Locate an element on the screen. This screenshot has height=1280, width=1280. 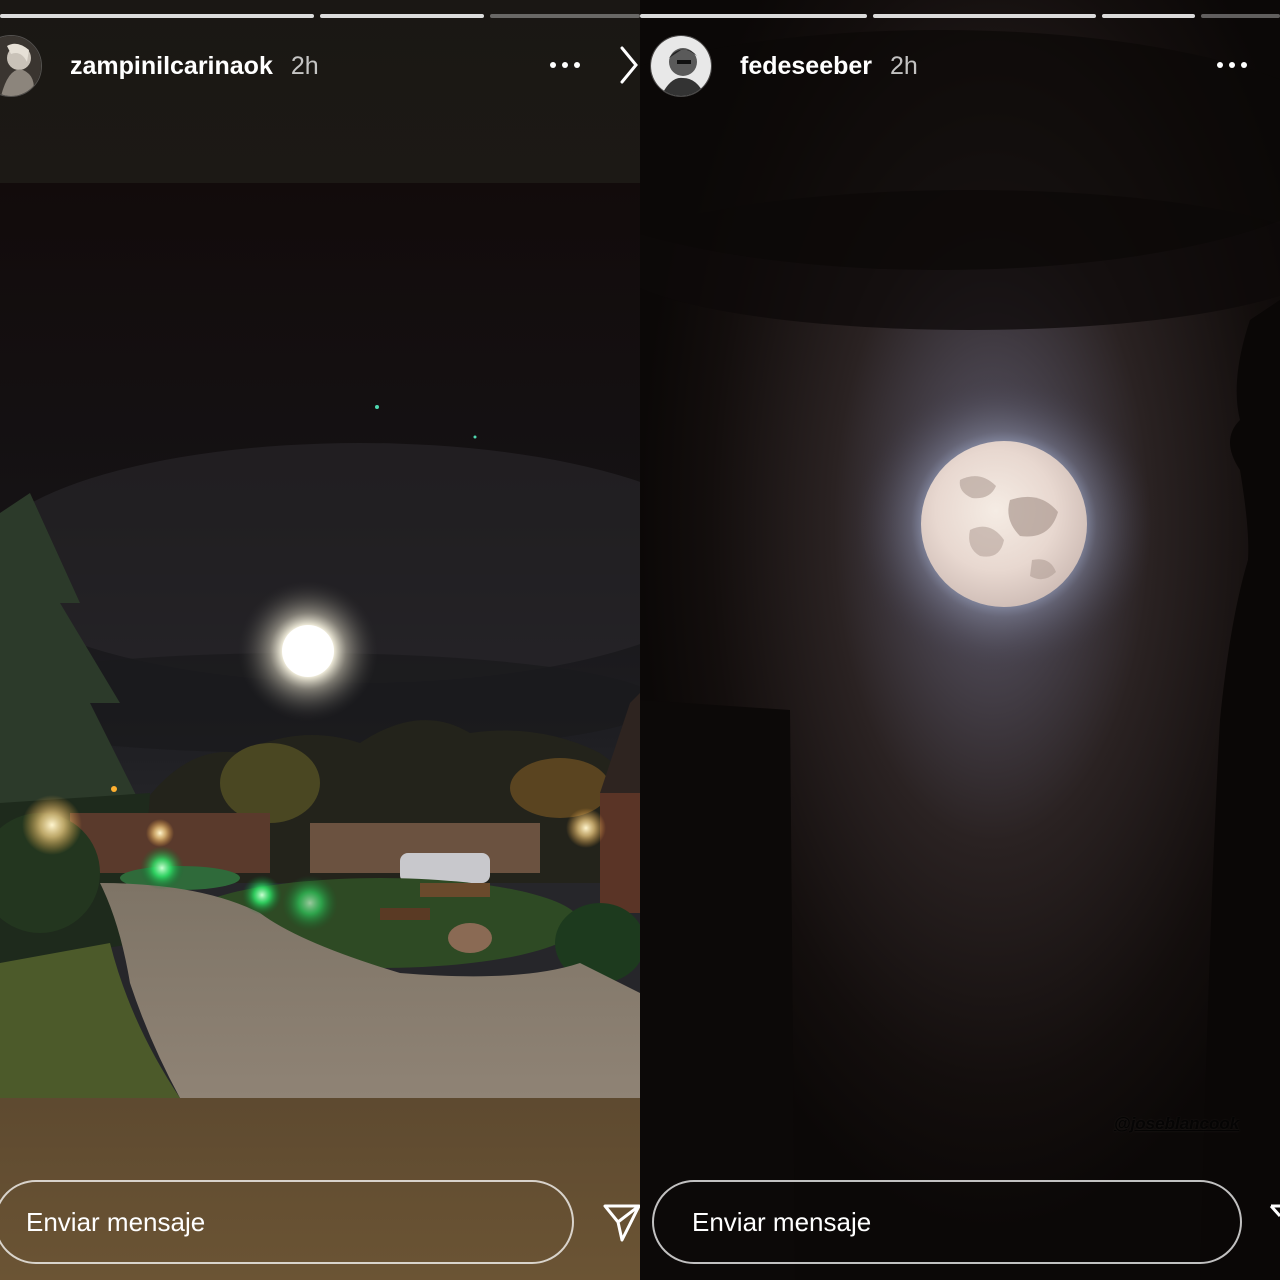
story-header: zampinilcarinaok 2h is located at coordinates (159, 66).